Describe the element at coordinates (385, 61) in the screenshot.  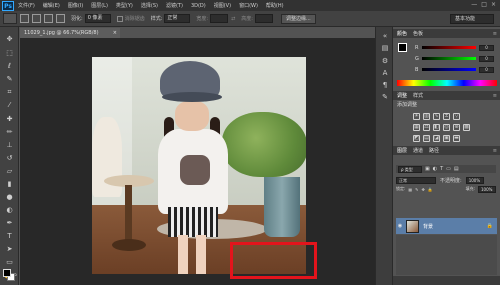
I see `properties-icon: ⚙` at that location.